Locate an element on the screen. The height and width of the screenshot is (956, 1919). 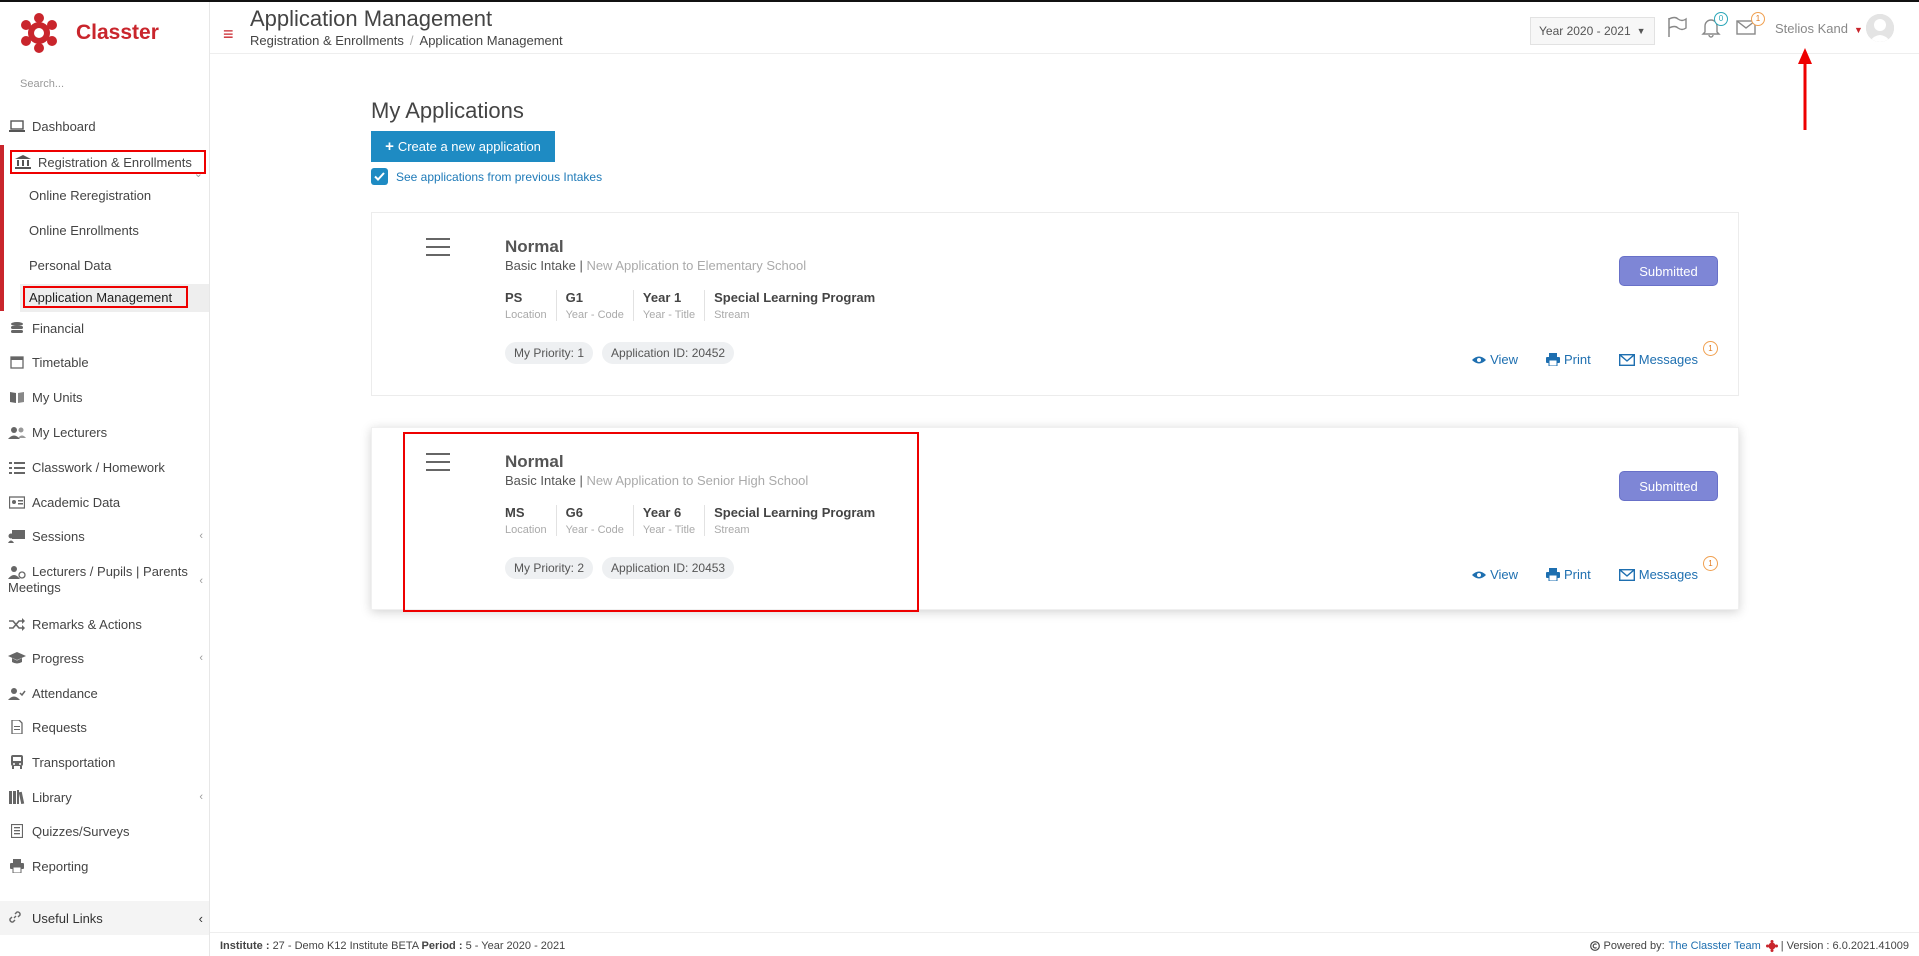
field-value: PS is located at coordinates (514, 297).